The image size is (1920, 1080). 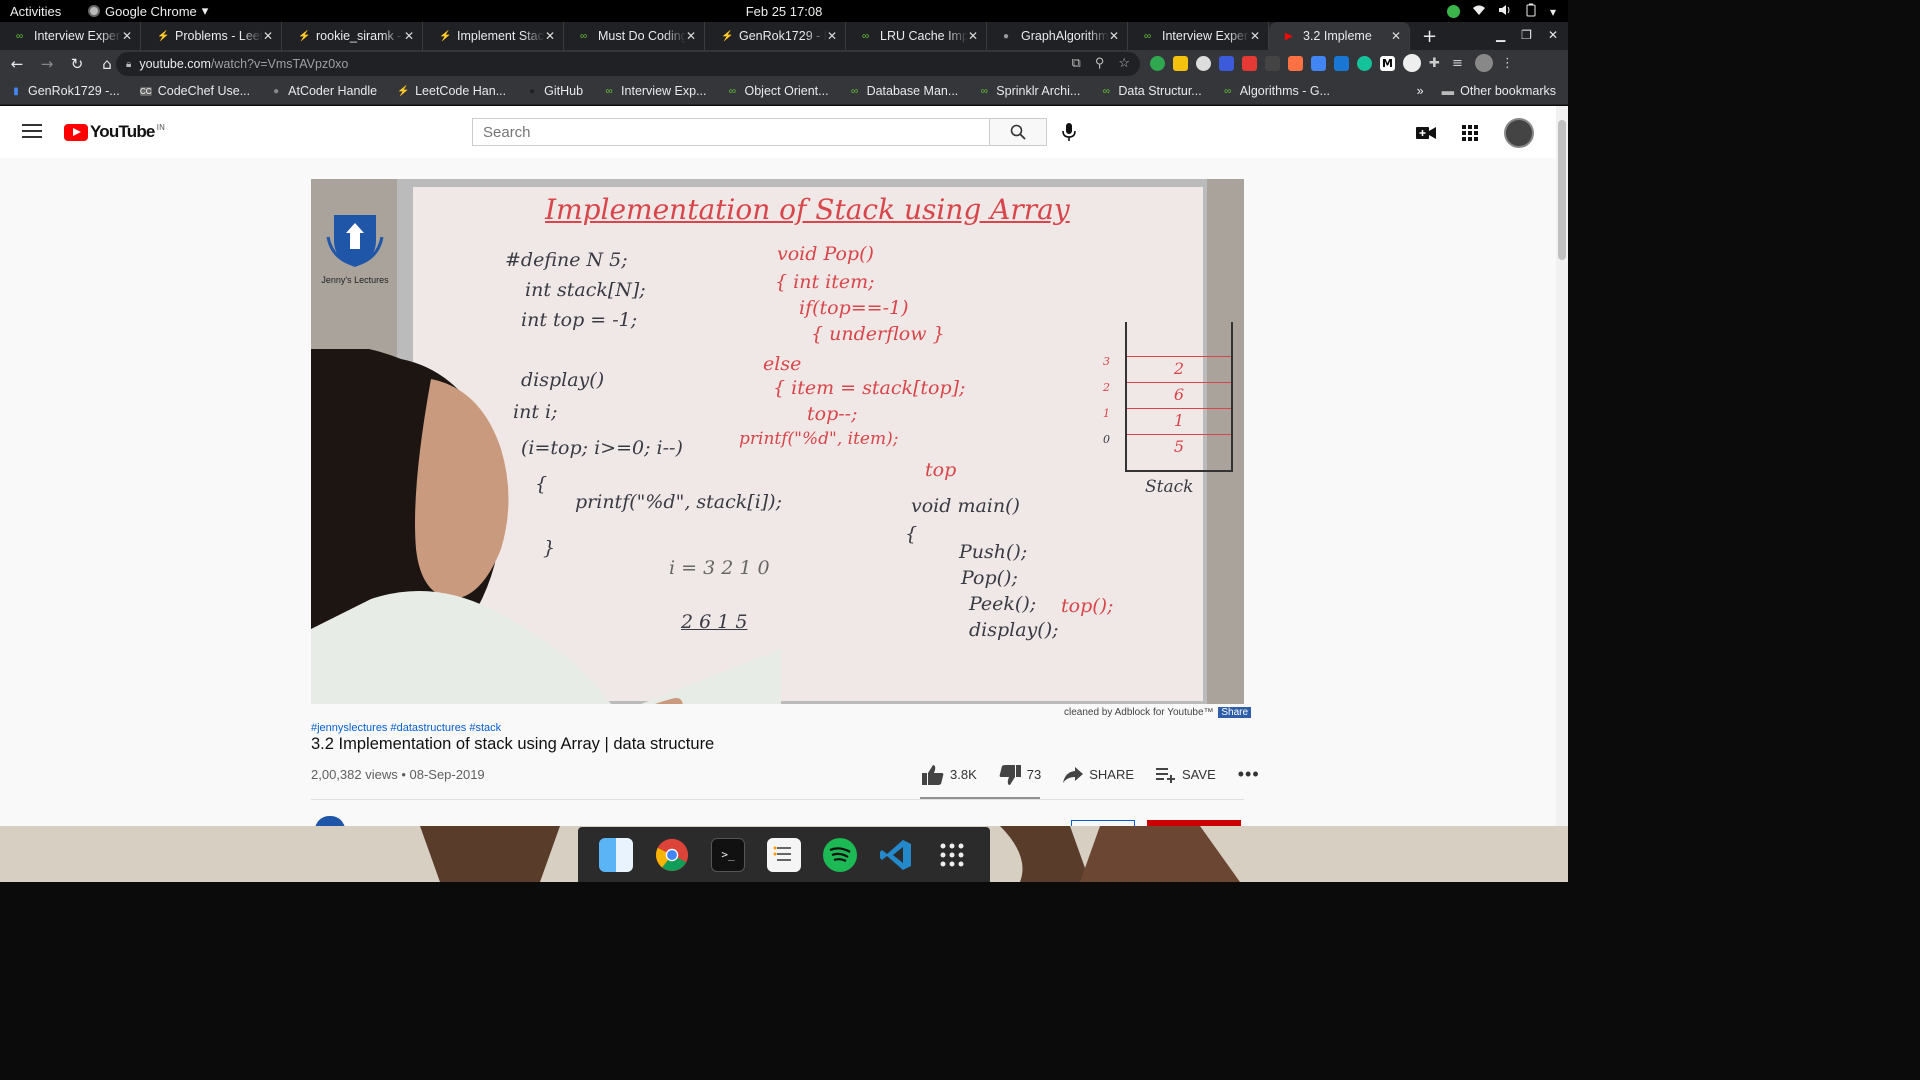 What do you see at coordinates (1249, 63) in the screenshot?
I see `youtube-extension-icon` at bounding box center [1249, 63].